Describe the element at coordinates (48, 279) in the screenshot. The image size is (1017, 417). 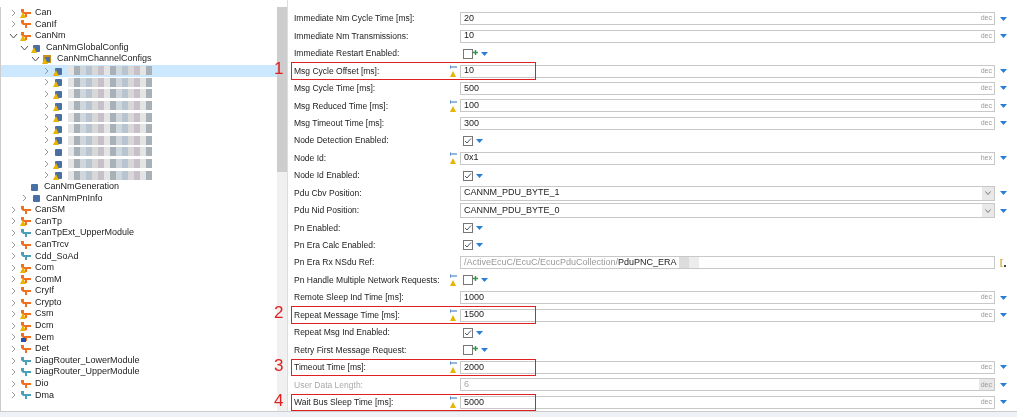
I see `tree-item-label: ComM` at that location.